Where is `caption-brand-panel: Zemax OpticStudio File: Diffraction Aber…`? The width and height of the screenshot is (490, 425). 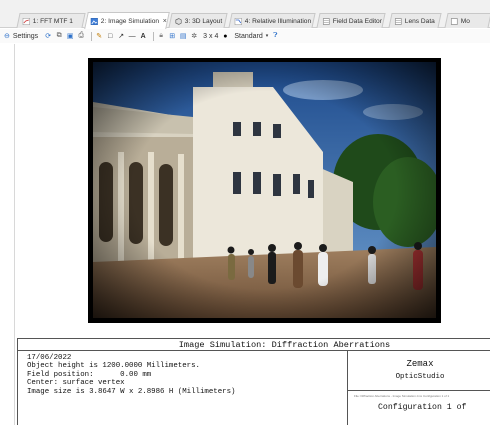
caption-brand-panel: Zemax OpticStudio File: Diffraction Aber… is located at coordinates (418, 388).